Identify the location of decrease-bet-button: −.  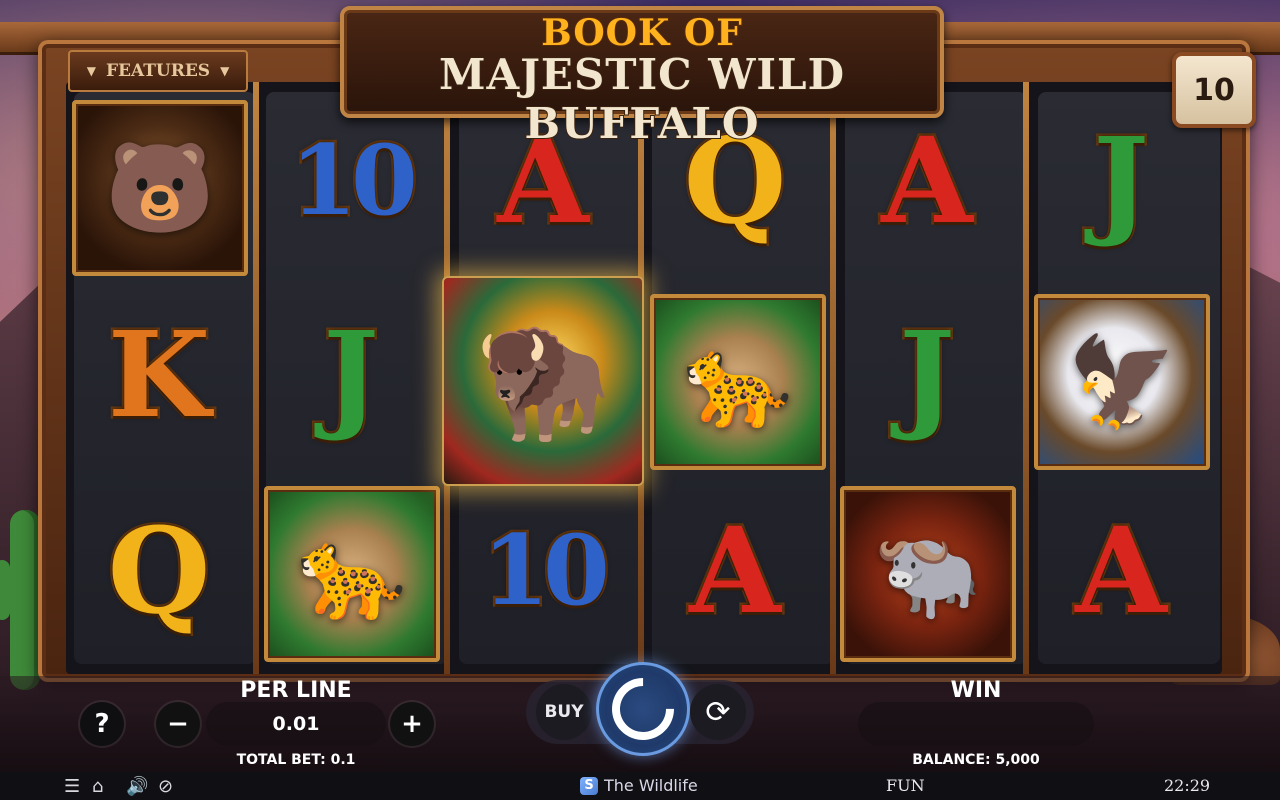
(178, 724).